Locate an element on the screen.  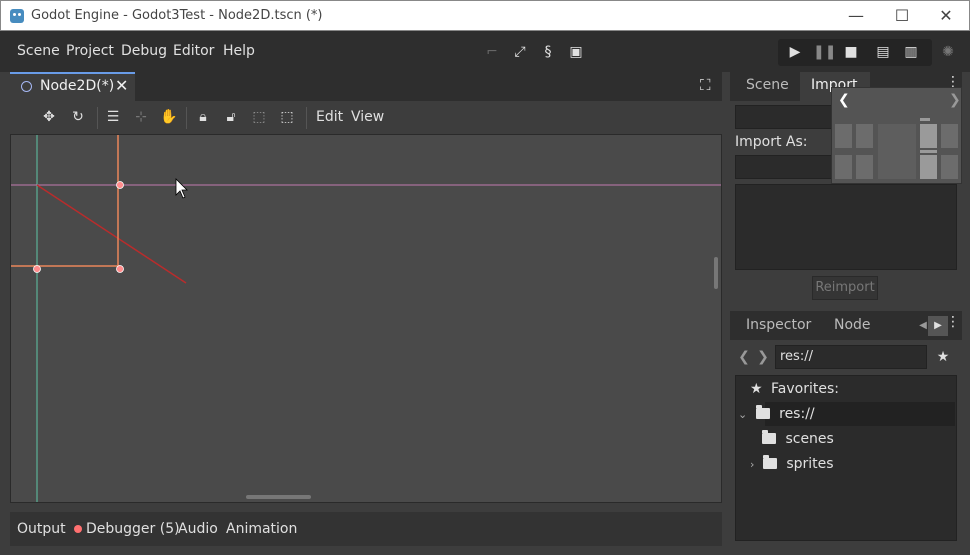
debugger-tab-label: Debugger (5) is located at coordinates (133, 529).